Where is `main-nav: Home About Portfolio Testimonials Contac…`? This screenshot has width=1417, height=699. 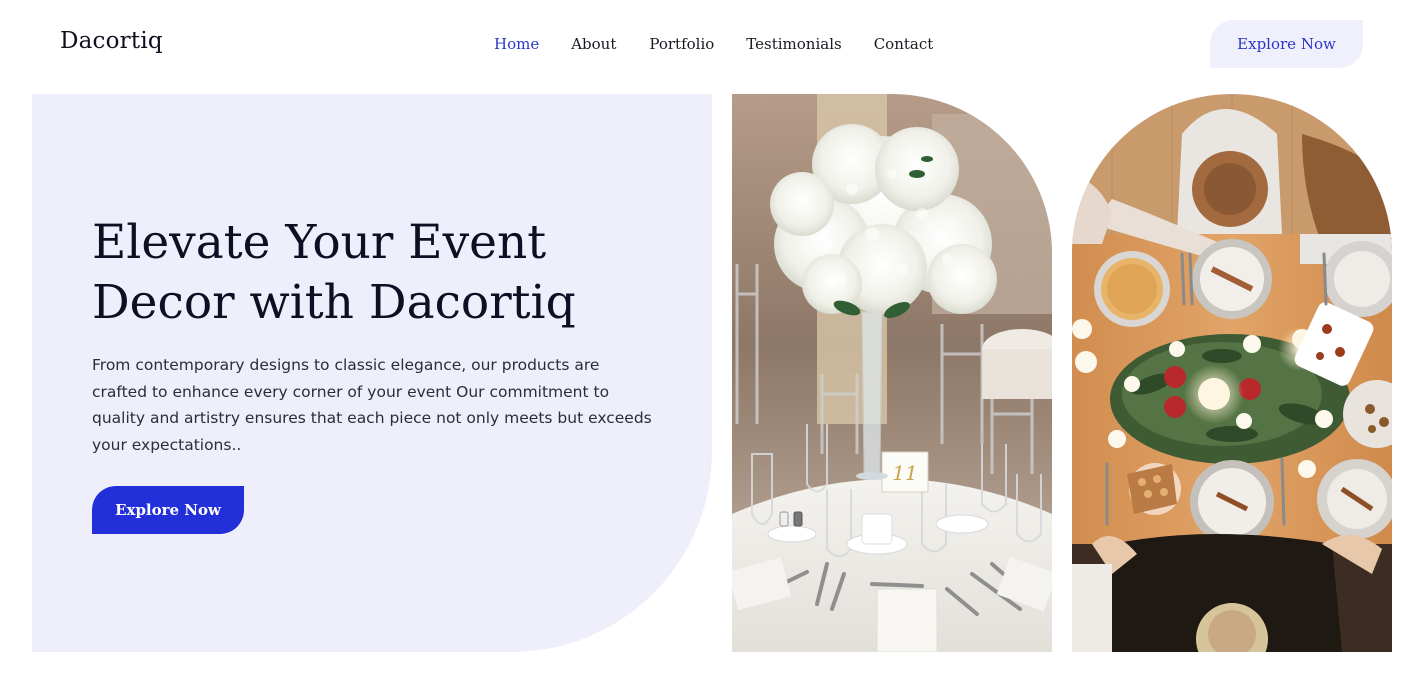 main-nav: Home About Portfolio Testimonials Contac… is located at coordinates (713, 44).